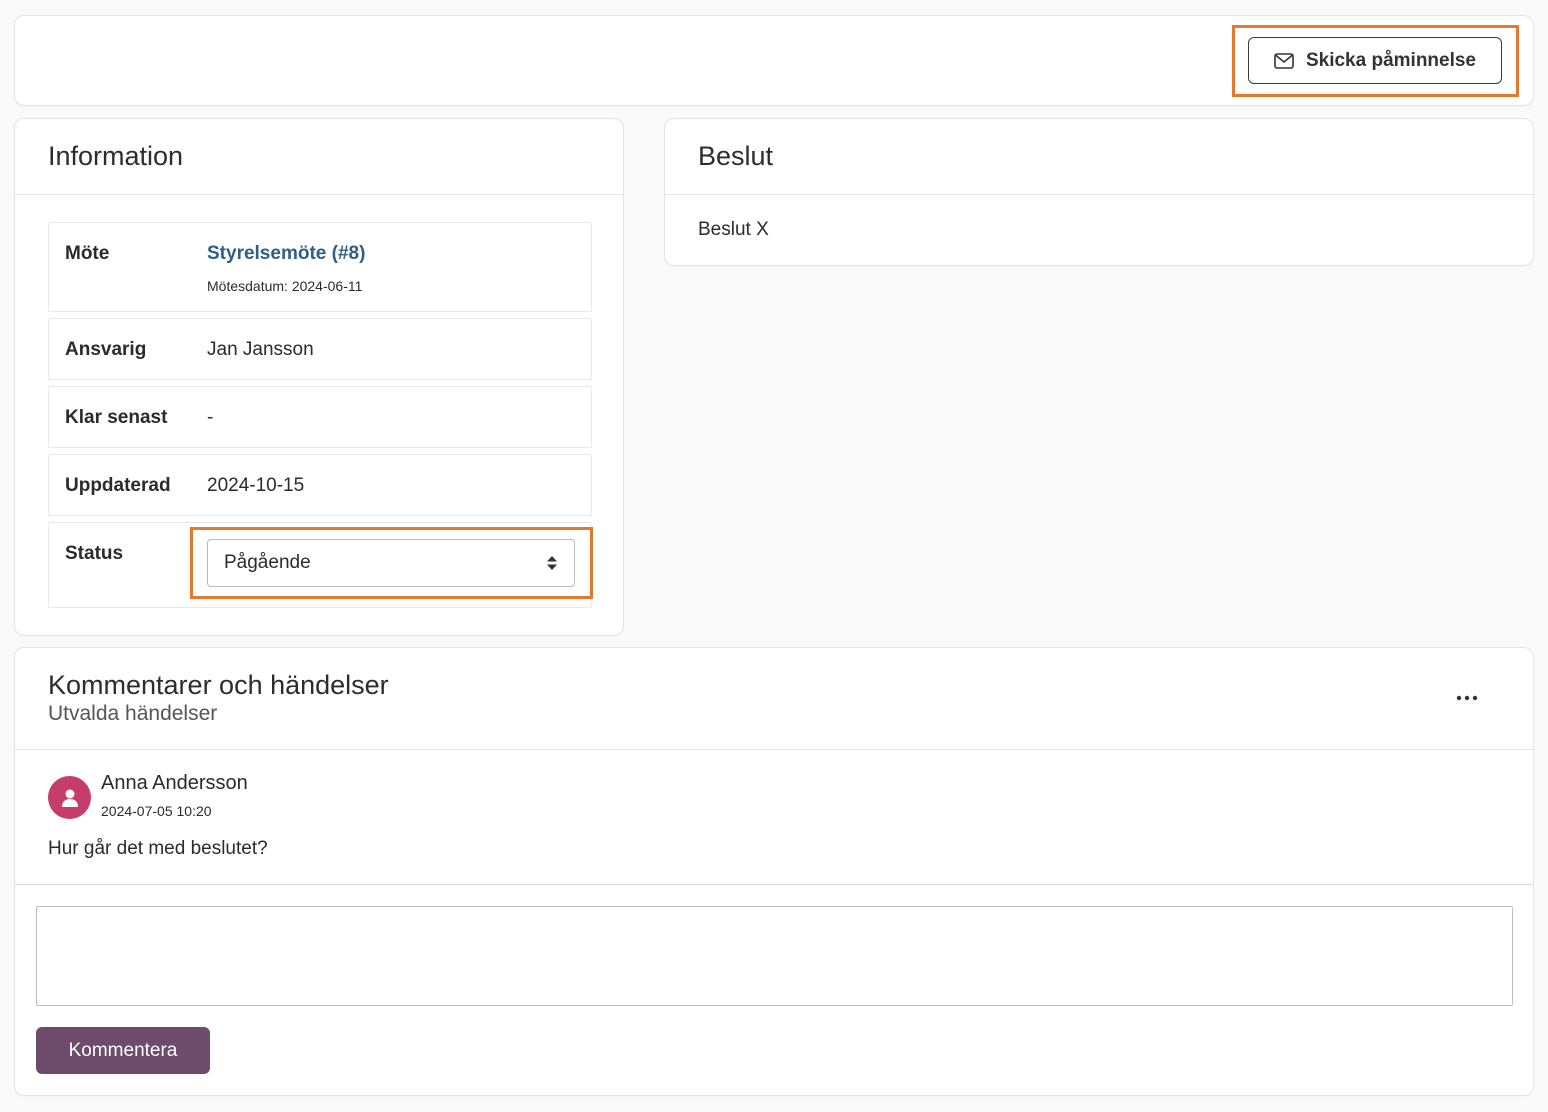  What do you see at coordinates (733, 229) in the screenshot?
I see `decision-text: Beslut X` at bounding box center [733, 229].